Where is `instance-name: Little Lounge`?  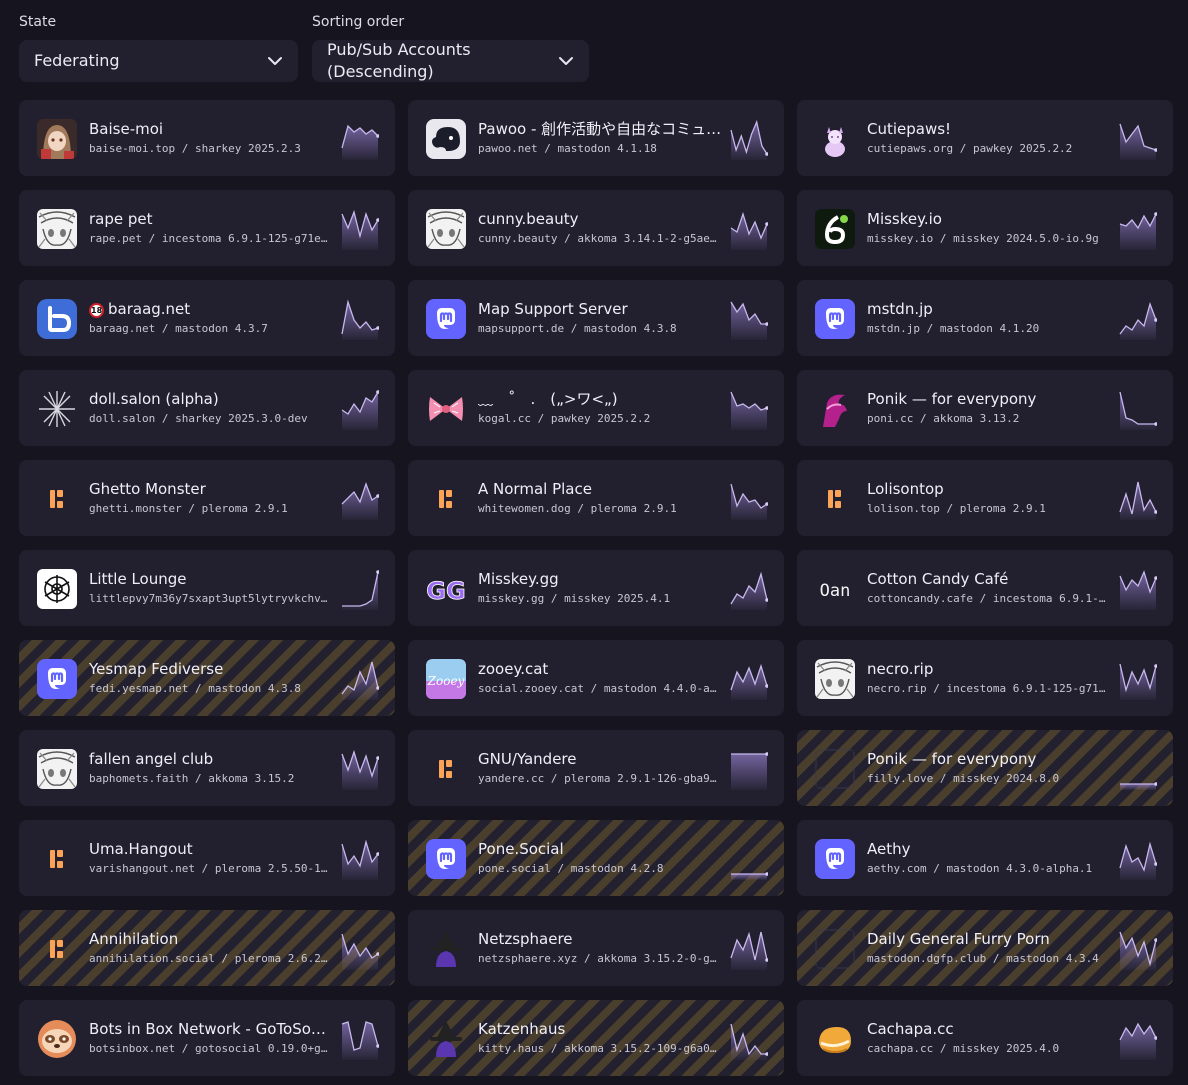 instance-name: Little Lounge is located at coordinates (211, 579).